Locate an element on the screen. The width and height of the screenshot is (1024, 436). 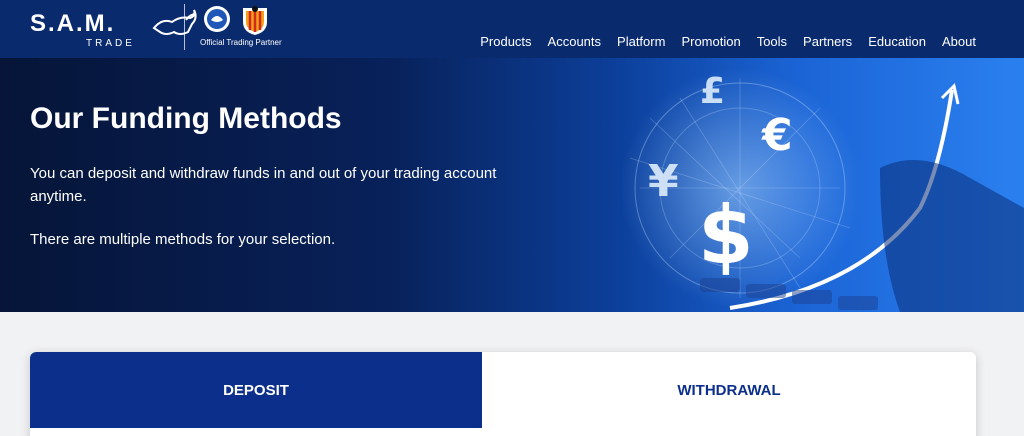
nav-education: Education is located at coordinates (897, 41).